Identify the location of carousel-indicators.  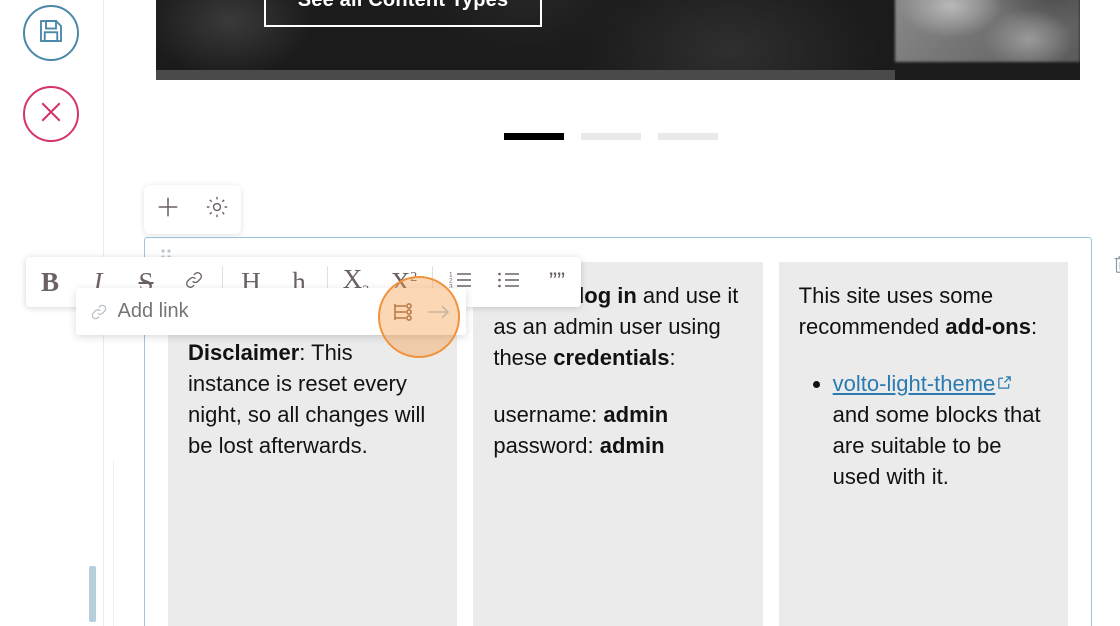
(611, 136).